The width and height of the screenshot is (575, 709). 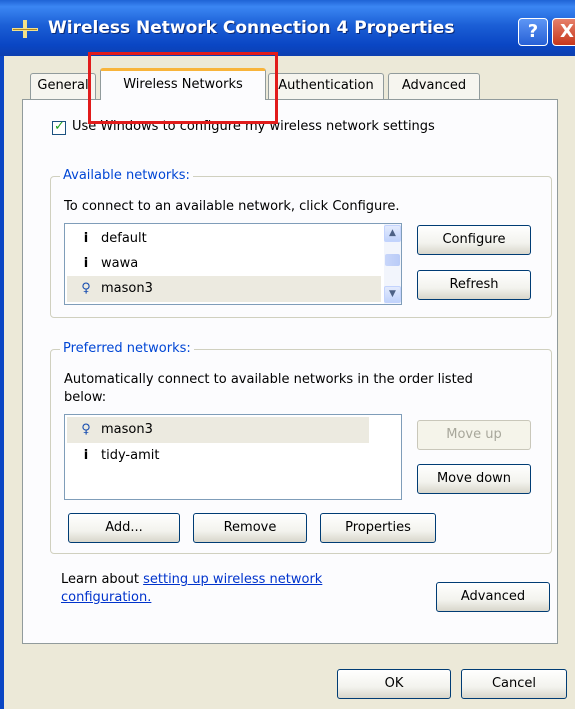 What do you see at coordinates (394, 684) in the screenshot?
I see `ok-button: OK` at bounding box center [394, 684].